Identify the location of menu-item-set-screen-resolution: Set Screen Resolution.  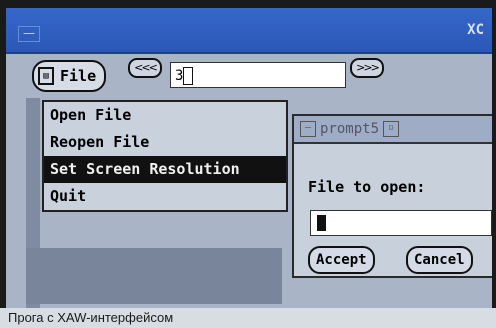
(165, 169).